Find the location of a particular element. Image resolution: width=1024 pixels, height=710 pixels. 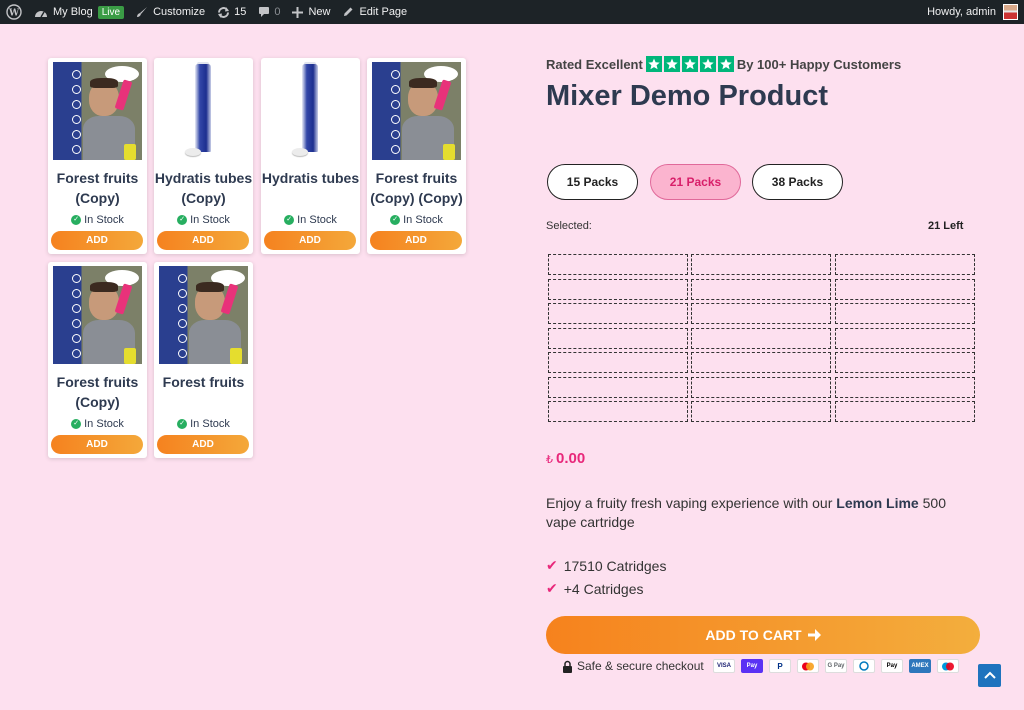

feature-item: ✔ 17510 Catridges is located at coordinates (606, 565).